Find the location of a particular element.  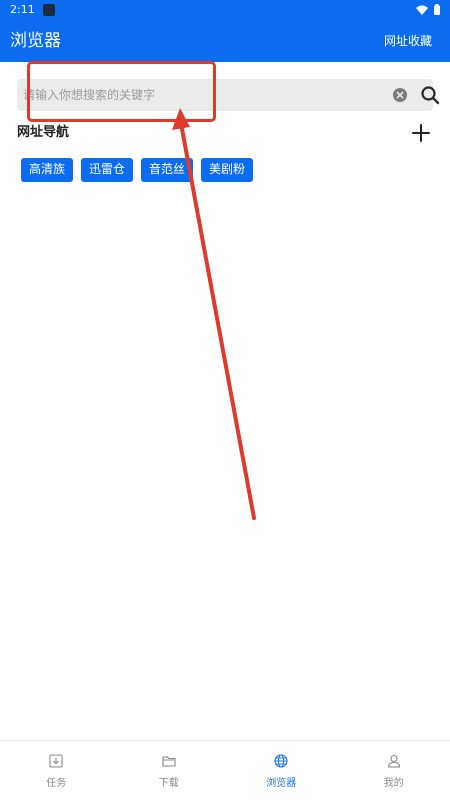

bookmarks-button: 网址收藏 is located at coordinates (408, 41).